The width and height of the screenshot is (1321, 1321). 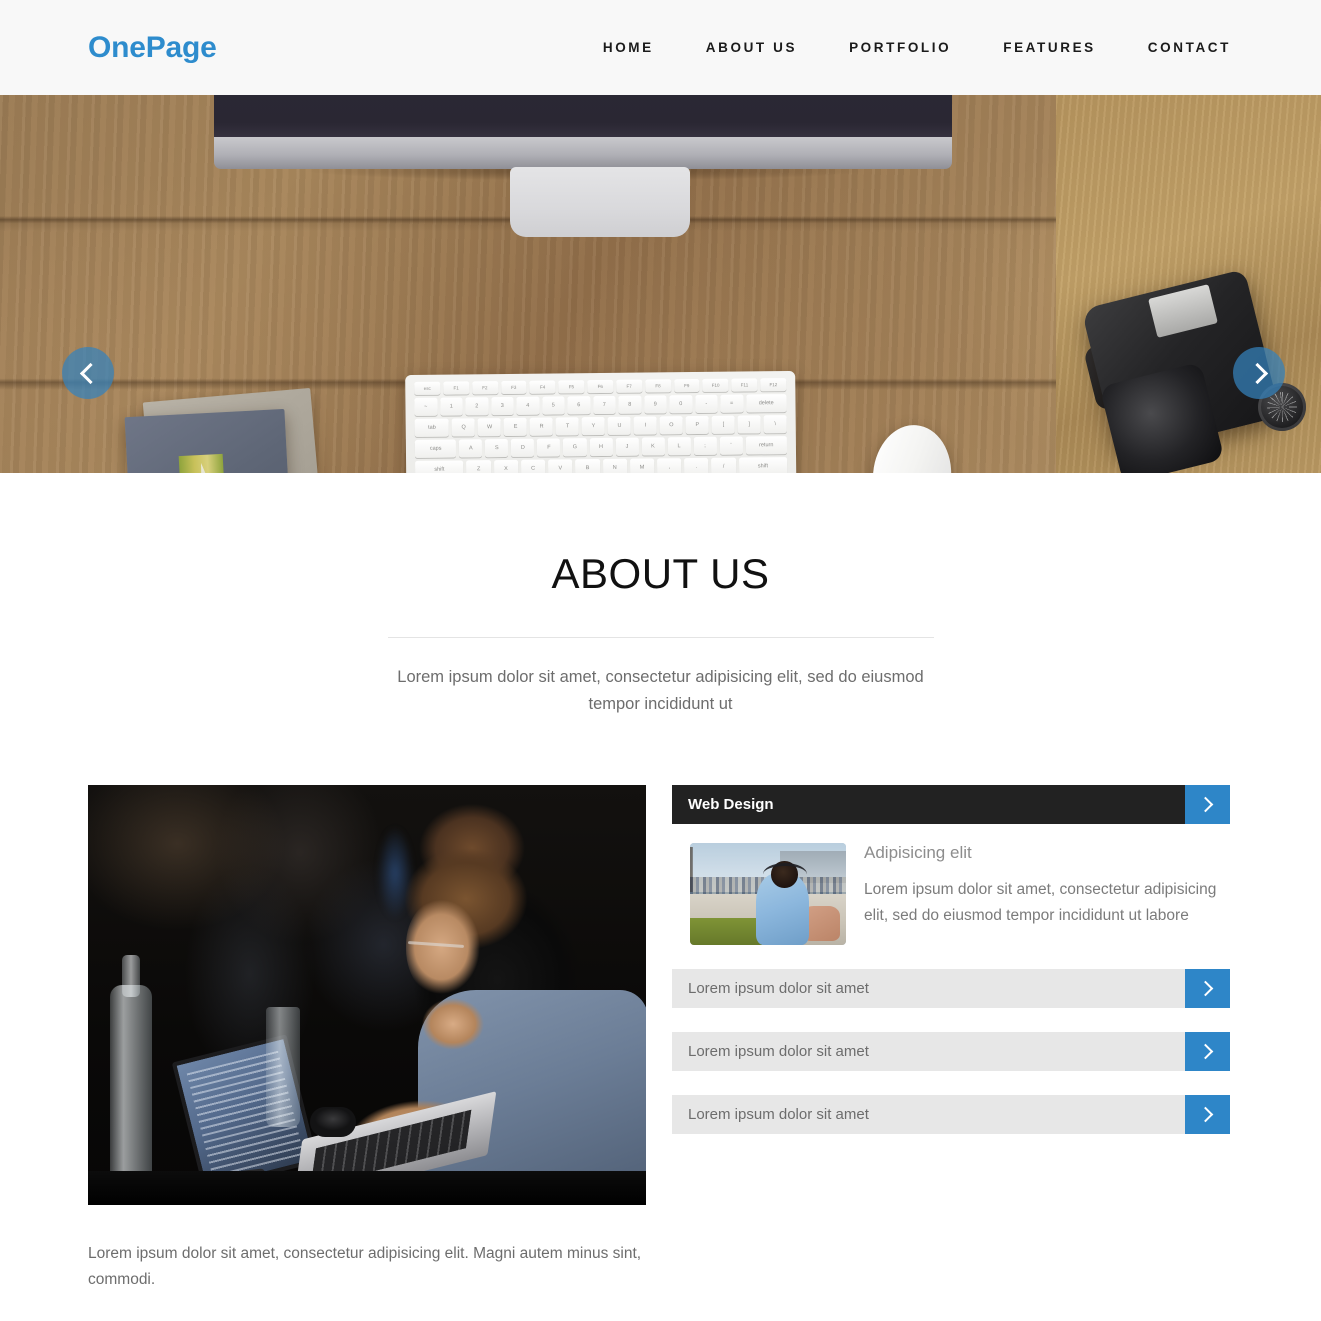 I want to click on accordion-item-3: Lorem ipsum dolor sit amet, so click(x=951, y=1051).